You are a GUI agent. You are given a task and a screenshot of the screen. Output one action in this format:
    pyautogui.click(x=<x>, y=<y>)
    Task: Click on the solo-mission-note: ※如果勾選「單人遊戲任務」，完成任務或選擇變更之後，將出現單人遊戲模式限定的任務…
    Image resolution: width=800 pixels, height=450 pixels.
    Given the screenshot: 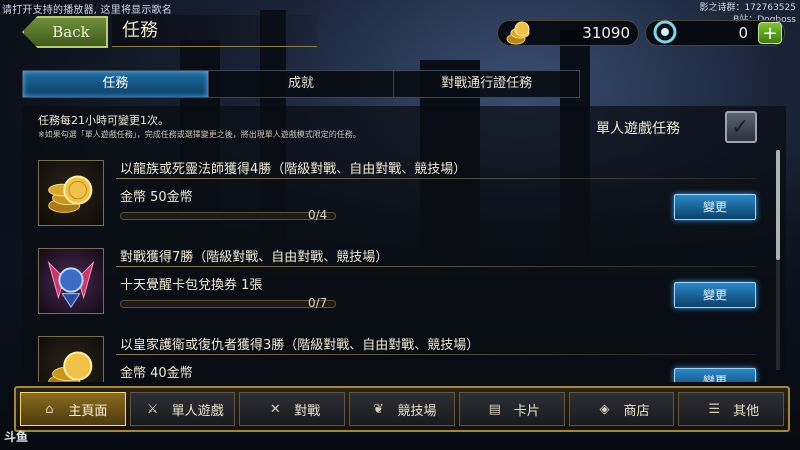 What is the action you would take?
    pyautogui.click(x=199, y=134)
    